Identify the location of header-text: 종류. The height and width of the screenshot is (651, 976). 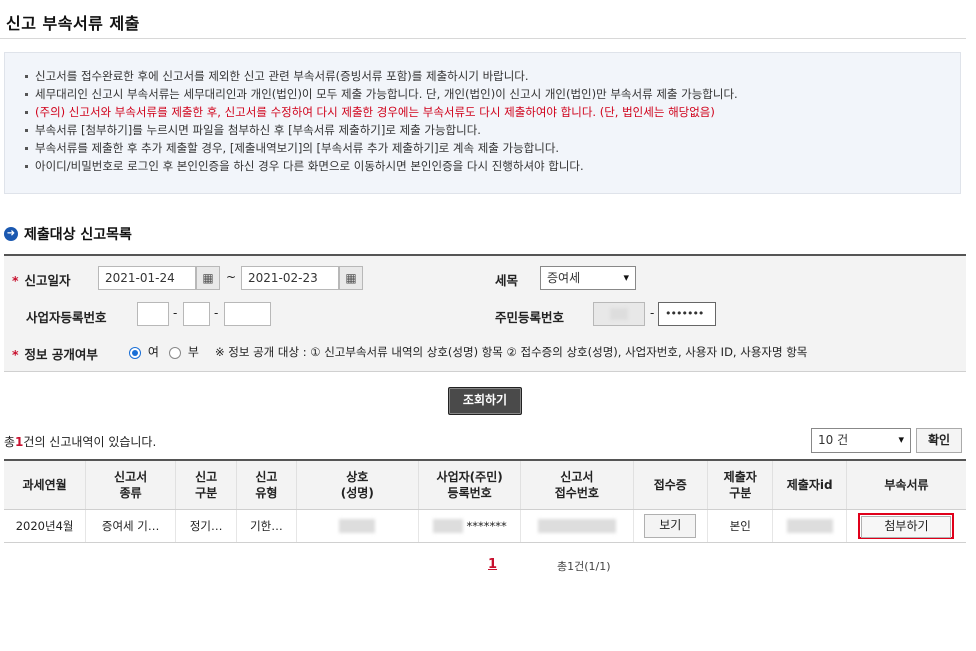
(130, 493).